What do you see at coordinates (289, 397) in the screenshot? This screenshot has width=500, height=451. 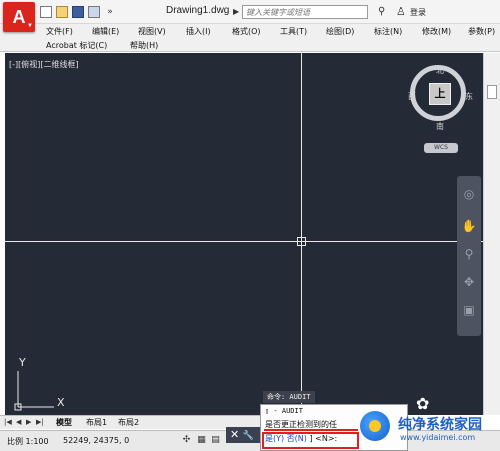 I see `command-tooltip: 命令: AUDIT` at bounding box center [289, 397].